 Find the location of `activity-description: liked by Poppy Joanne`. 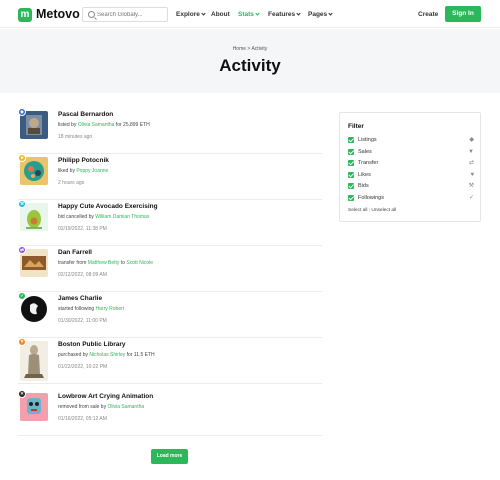

activity-description: liked by Poppy Joanne is located at coordinates (83, 171).